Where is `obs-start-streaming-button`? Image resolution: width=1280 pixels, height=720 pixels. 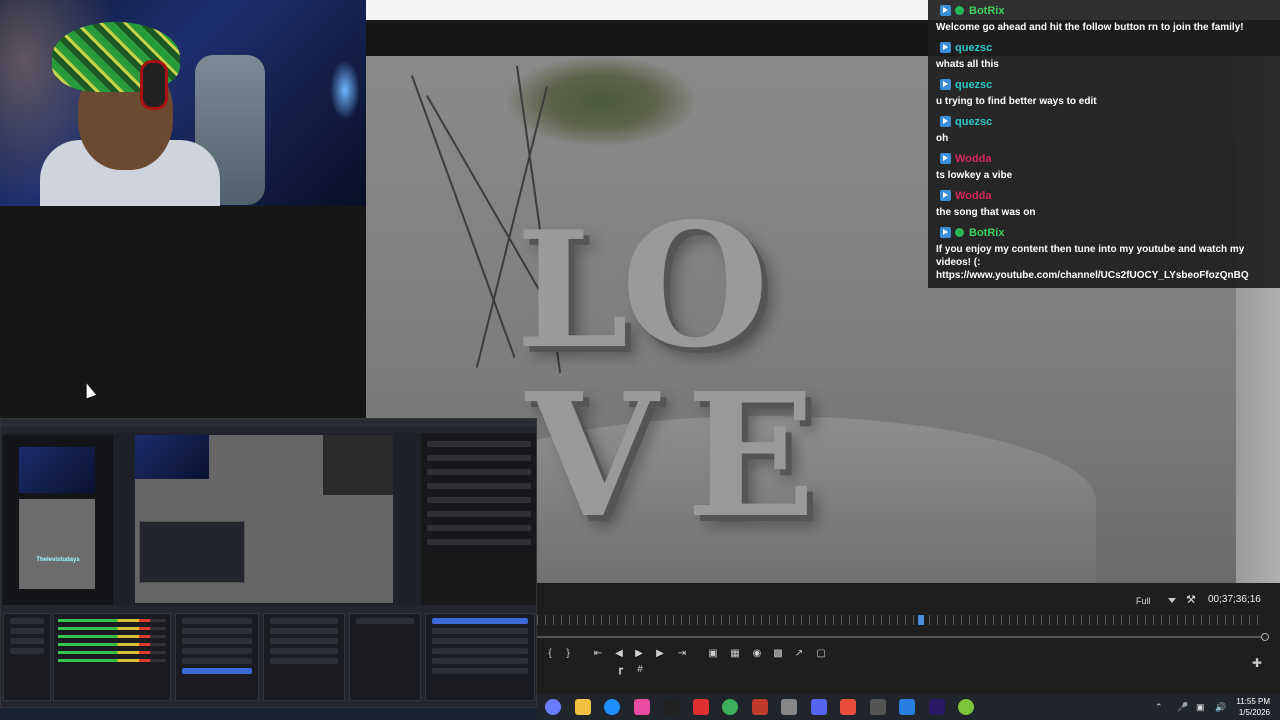
obs-start-streaming-button is located at coordinates (480, 621).